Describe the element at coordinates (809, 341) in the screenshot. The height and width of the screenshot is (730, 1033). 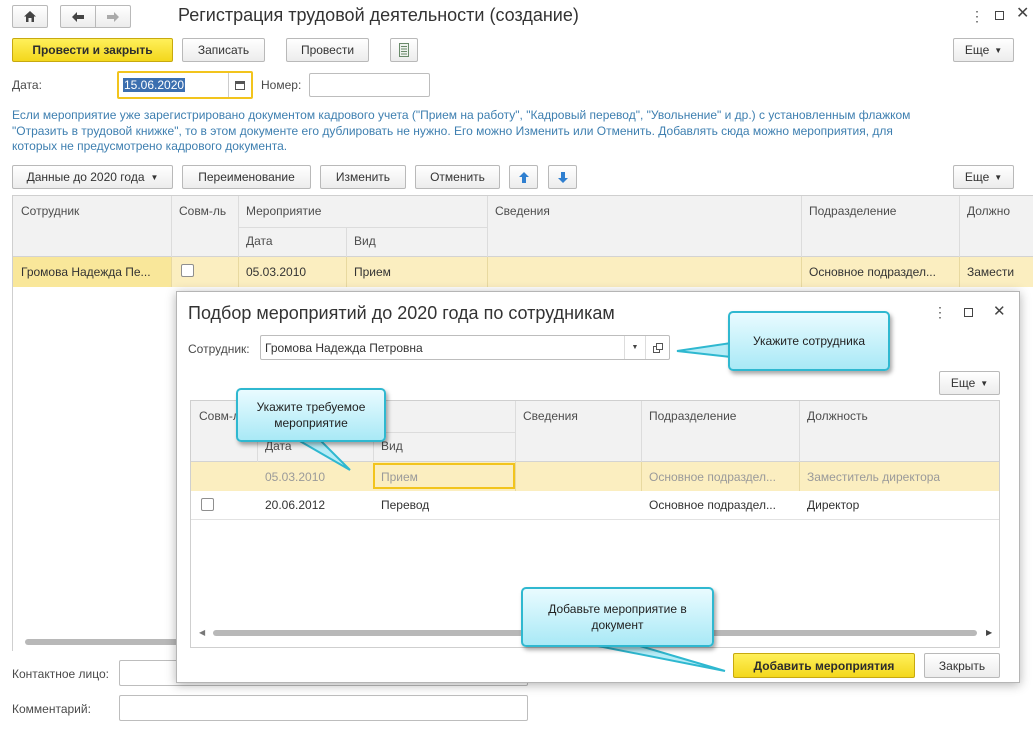
I see `callout-employee: Укажите сотрудника` at that location.